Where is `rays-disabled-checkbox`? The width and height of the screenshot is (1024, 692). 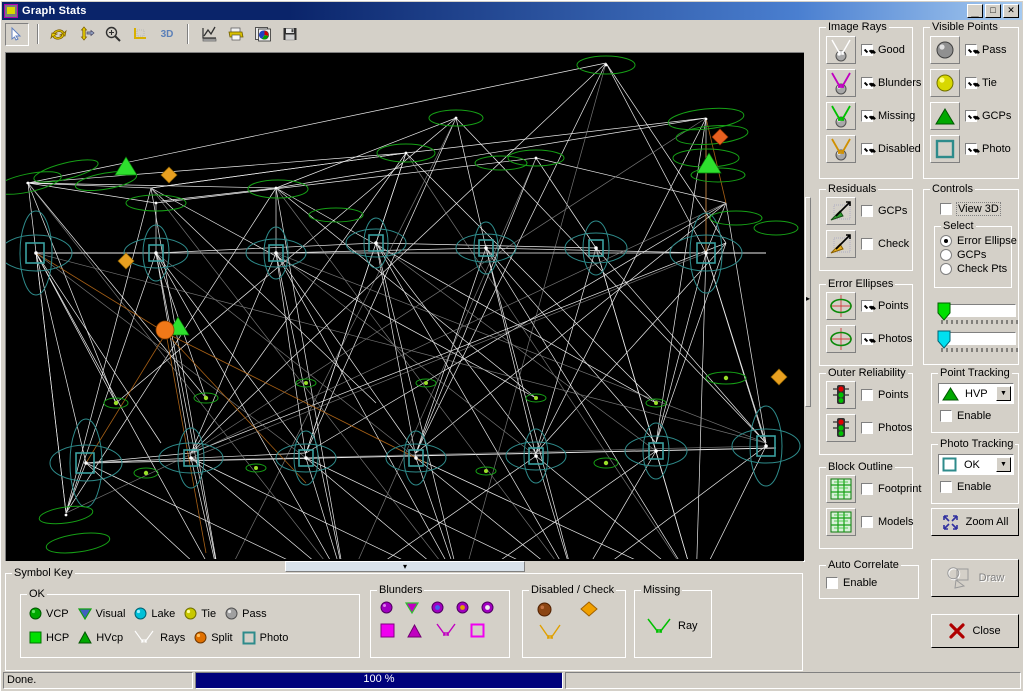
rays-disabled-checkbox is located at coordinates (867, 149).